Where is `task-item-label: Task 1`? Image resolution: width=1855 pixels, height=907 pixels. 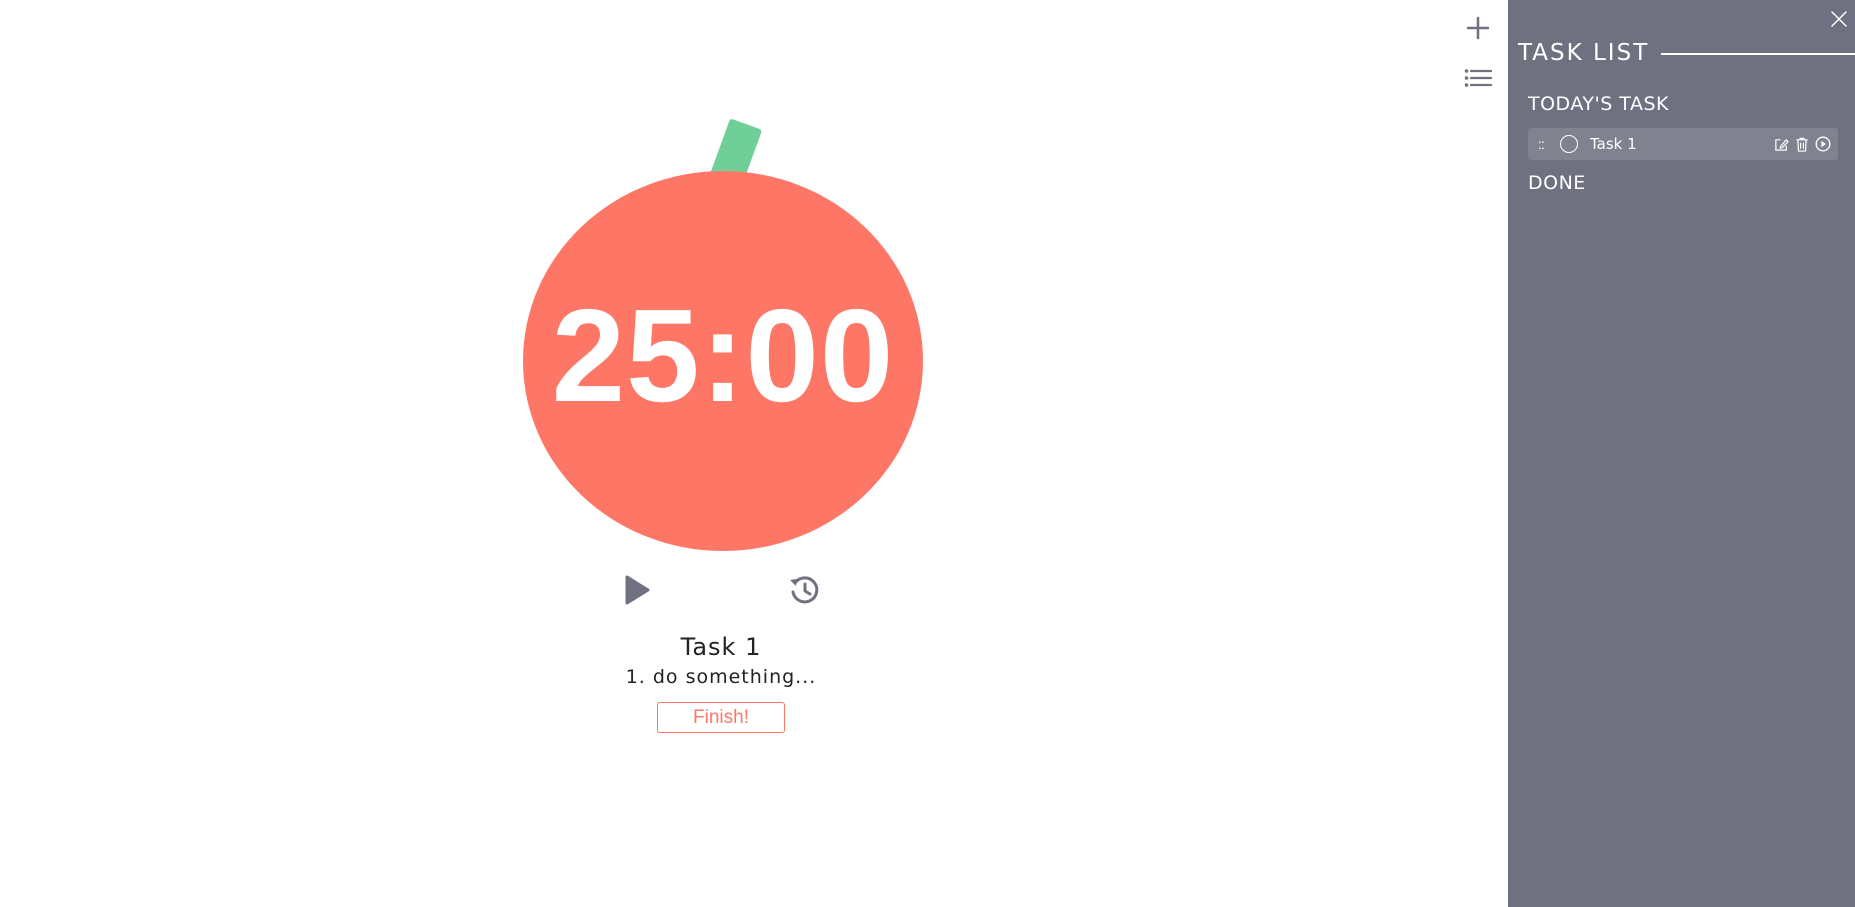
task-item-label: Task 1 is located at coordinates (1613, 144).